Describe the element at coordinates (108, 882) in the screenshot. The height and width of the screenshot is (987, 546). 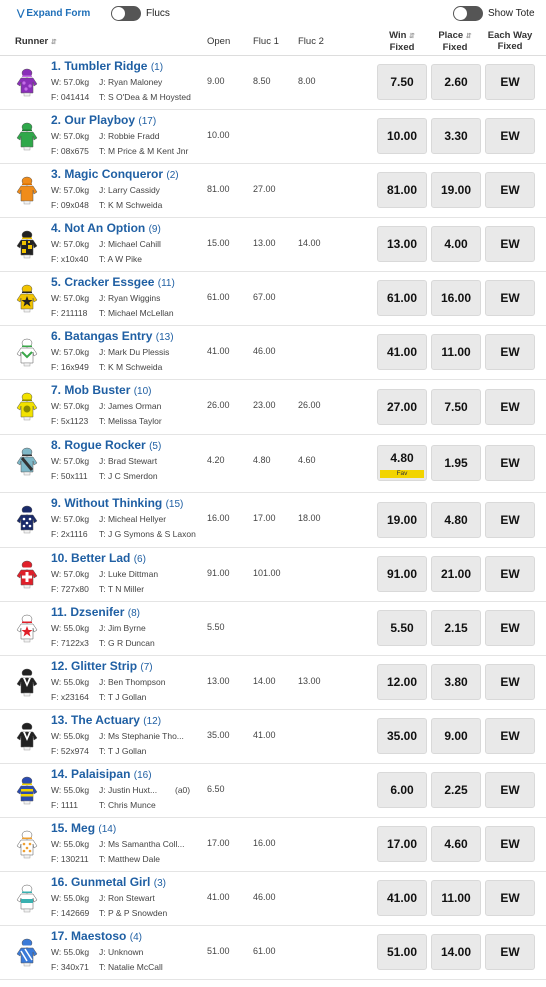
I see `runner-name-link: 16. Gunmetal Girl (3)` at that location.